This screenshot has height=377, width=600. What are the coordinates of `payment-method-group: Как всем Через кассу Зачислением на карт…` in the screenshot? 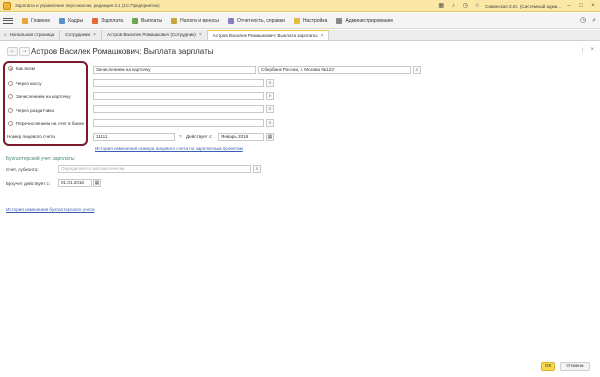 It's located at (45, 103).